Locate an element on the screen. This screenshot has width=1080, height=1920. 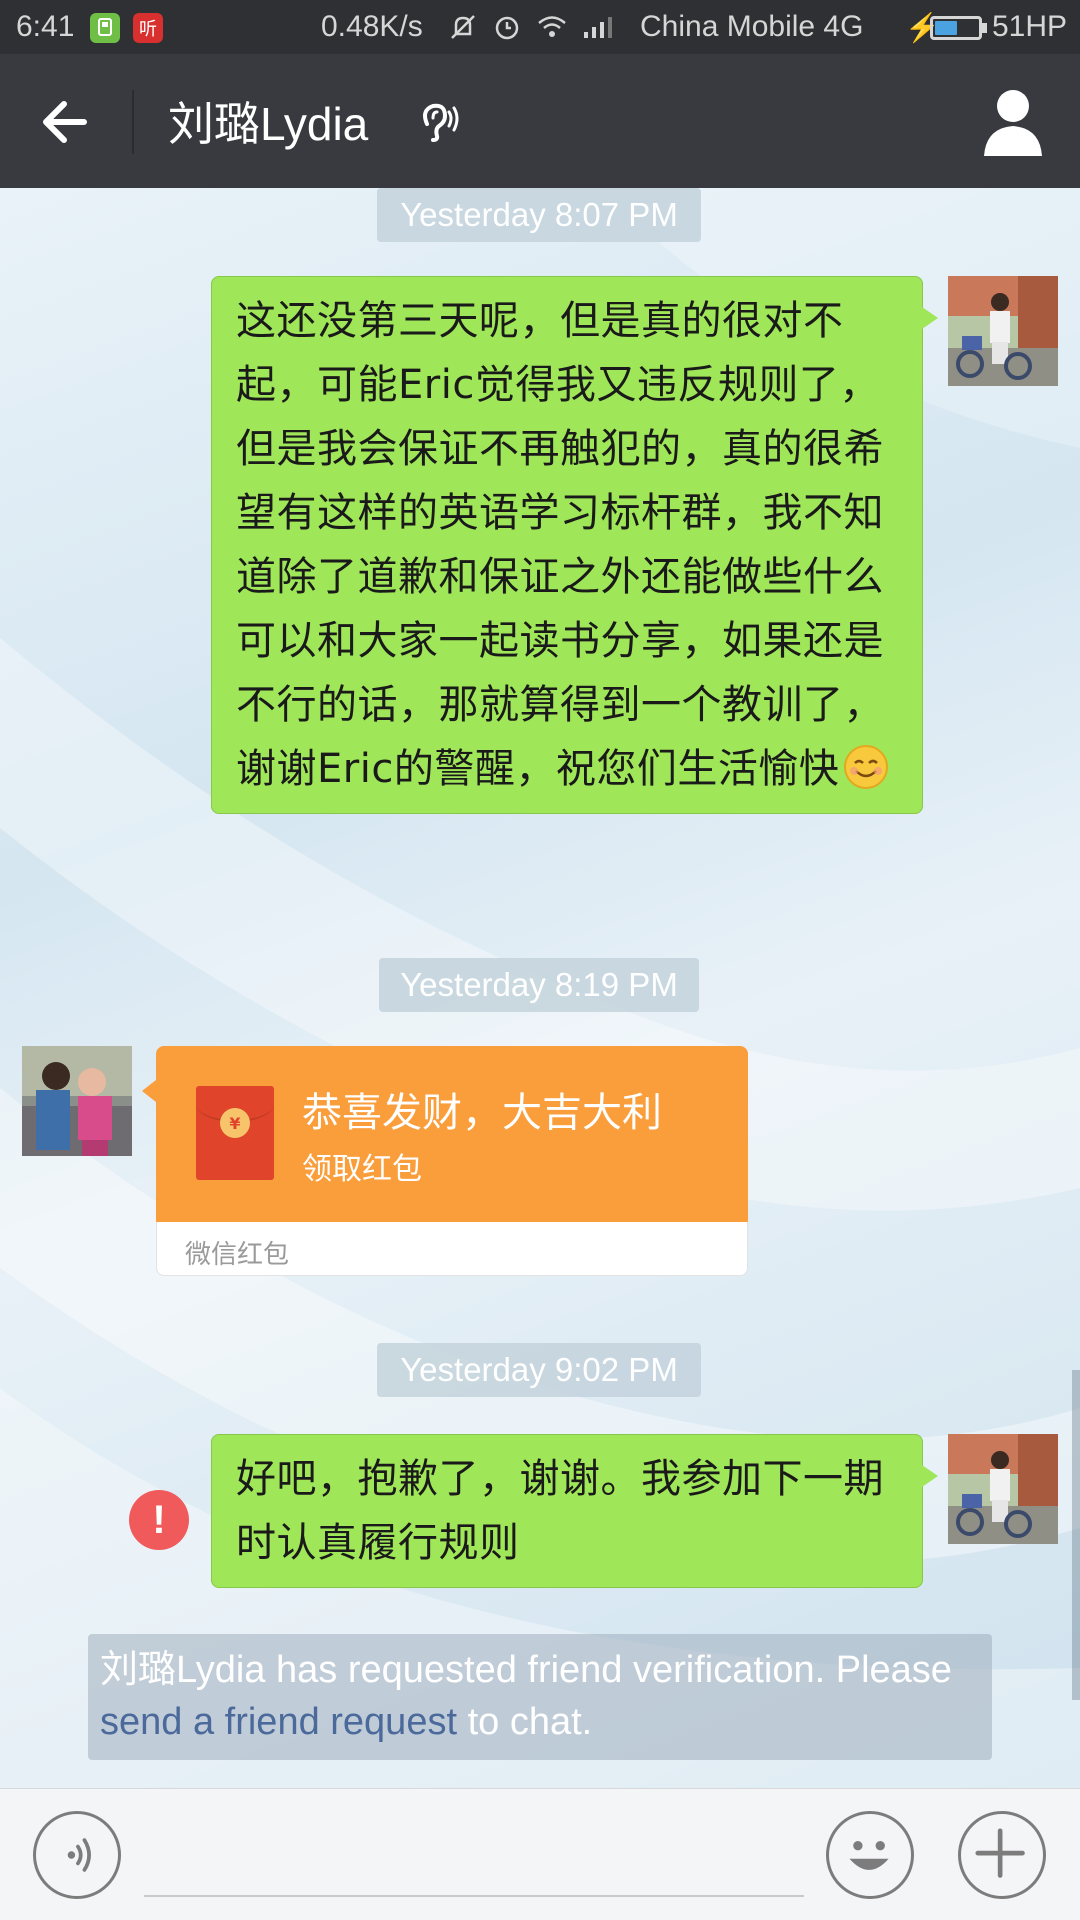
chat-title: 刘璐Lydia is located at coordinates (268, 124).